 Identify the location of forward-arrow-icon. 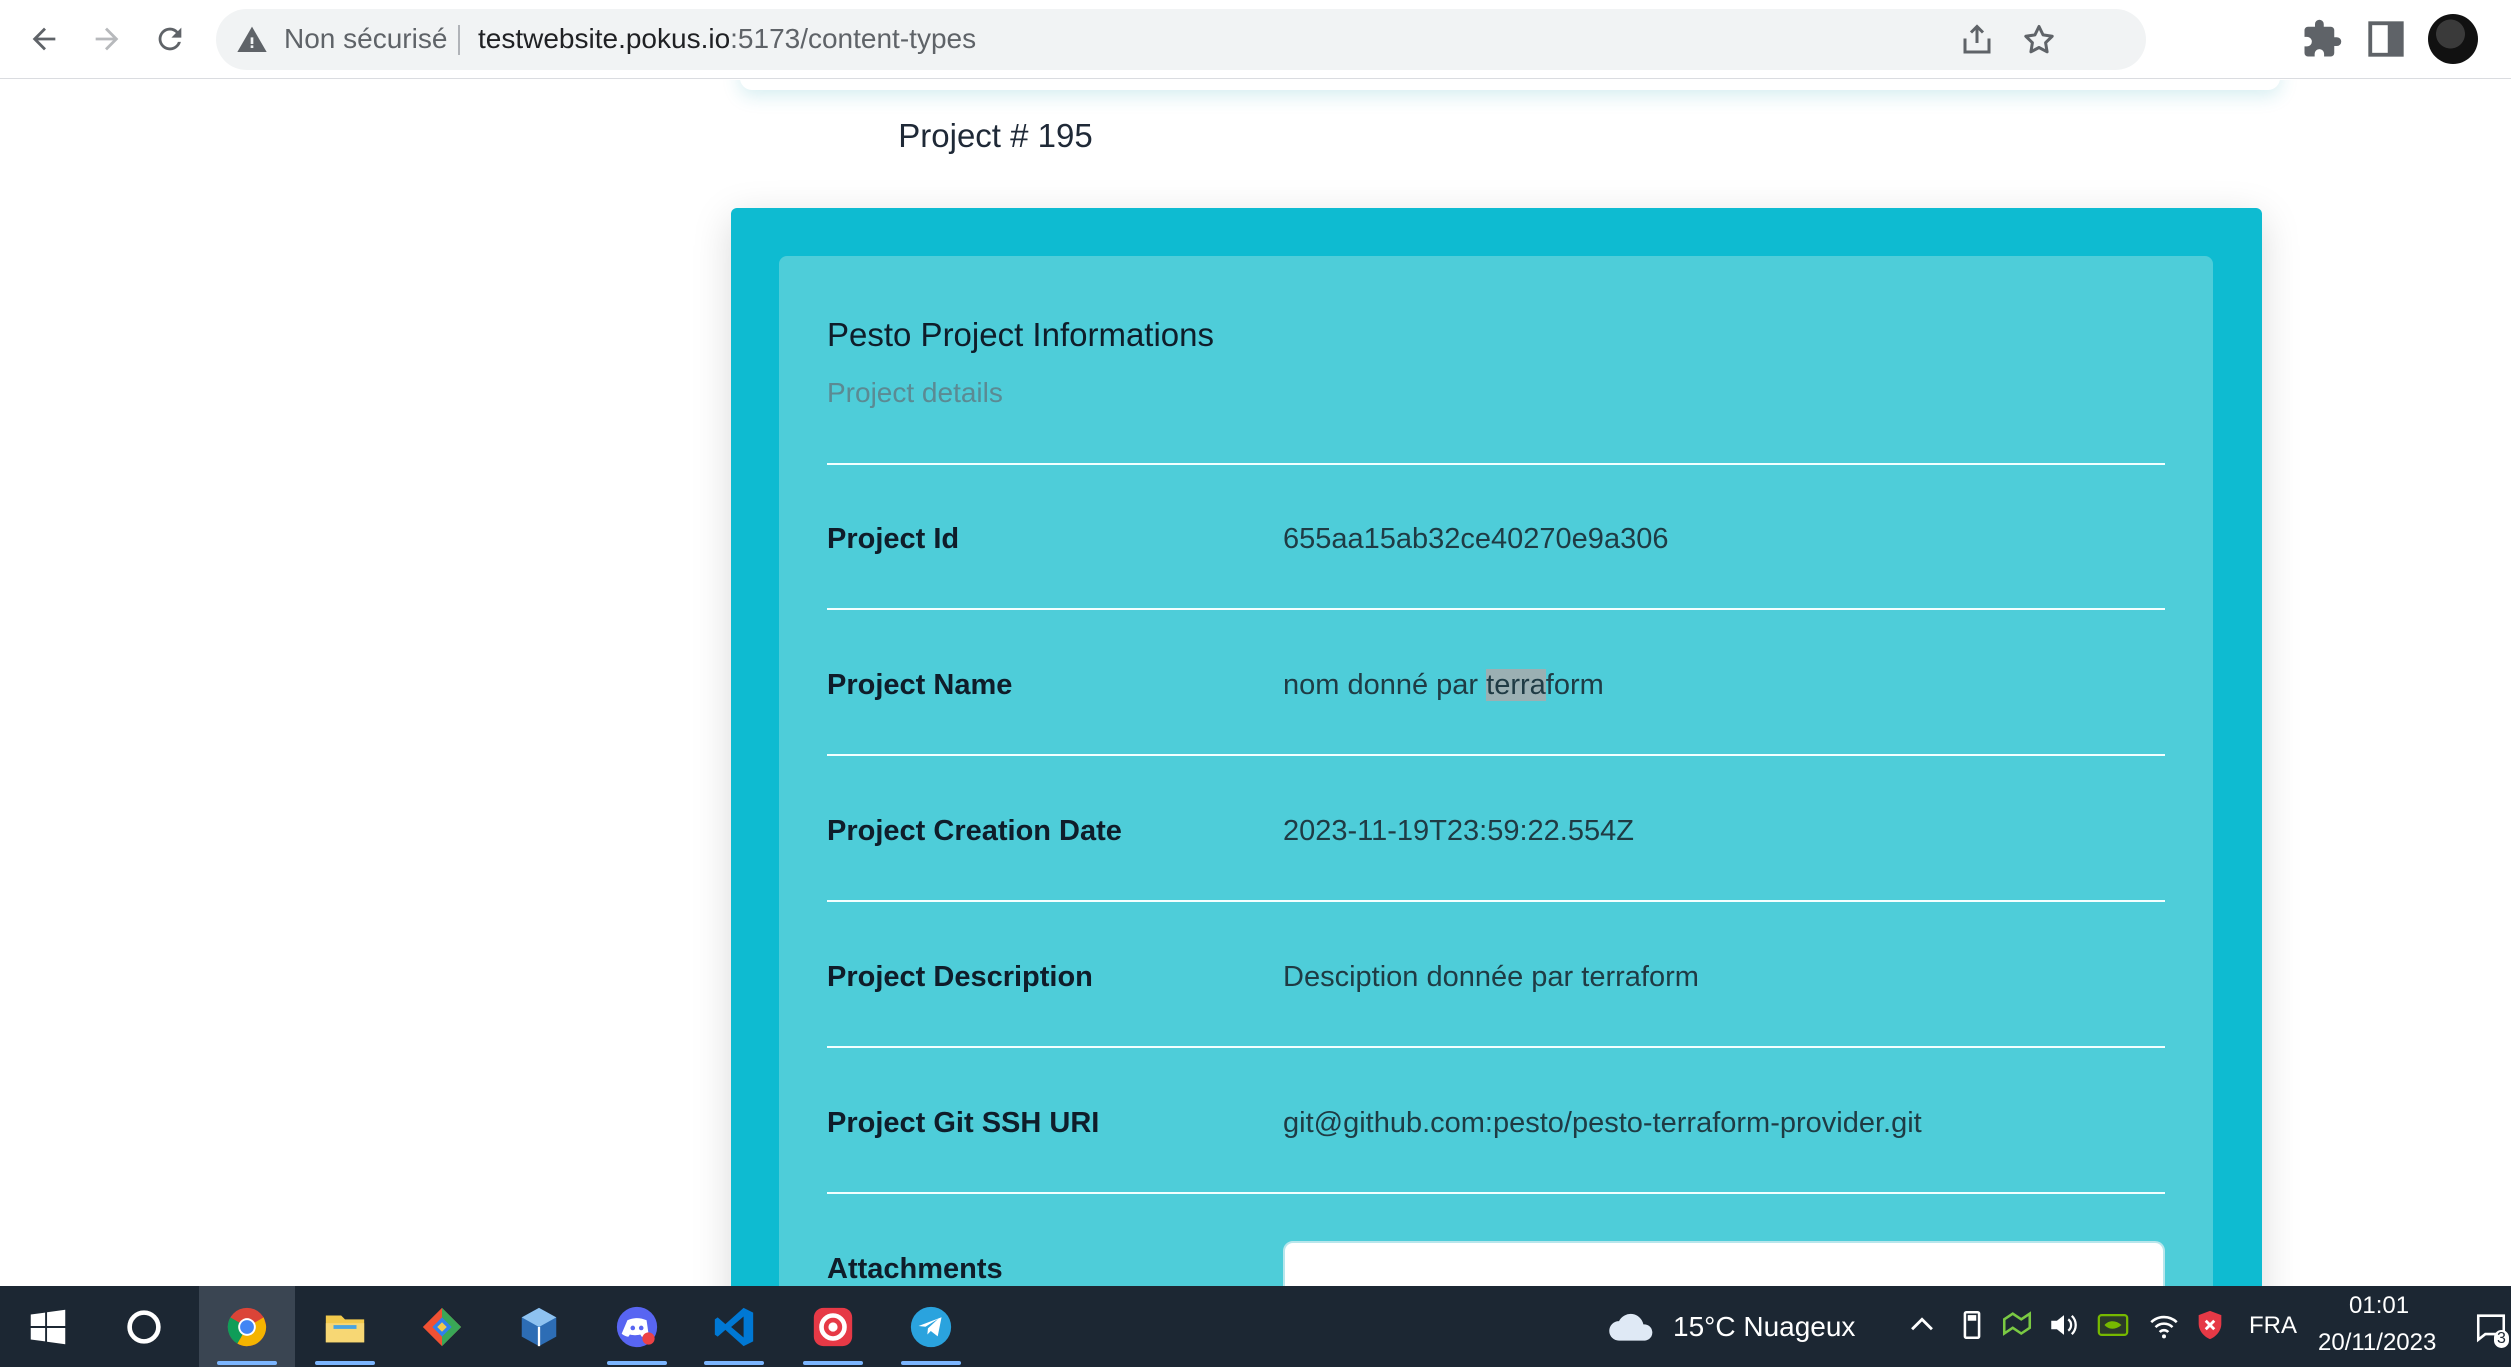
(107, 39).